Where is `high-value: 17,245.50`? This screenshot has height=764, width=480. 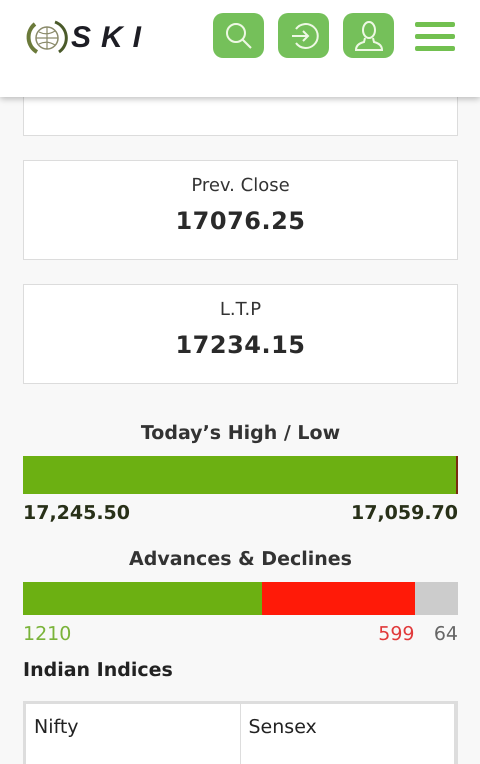
high-value: 17,245.50 is located at coordinates (76, 513).